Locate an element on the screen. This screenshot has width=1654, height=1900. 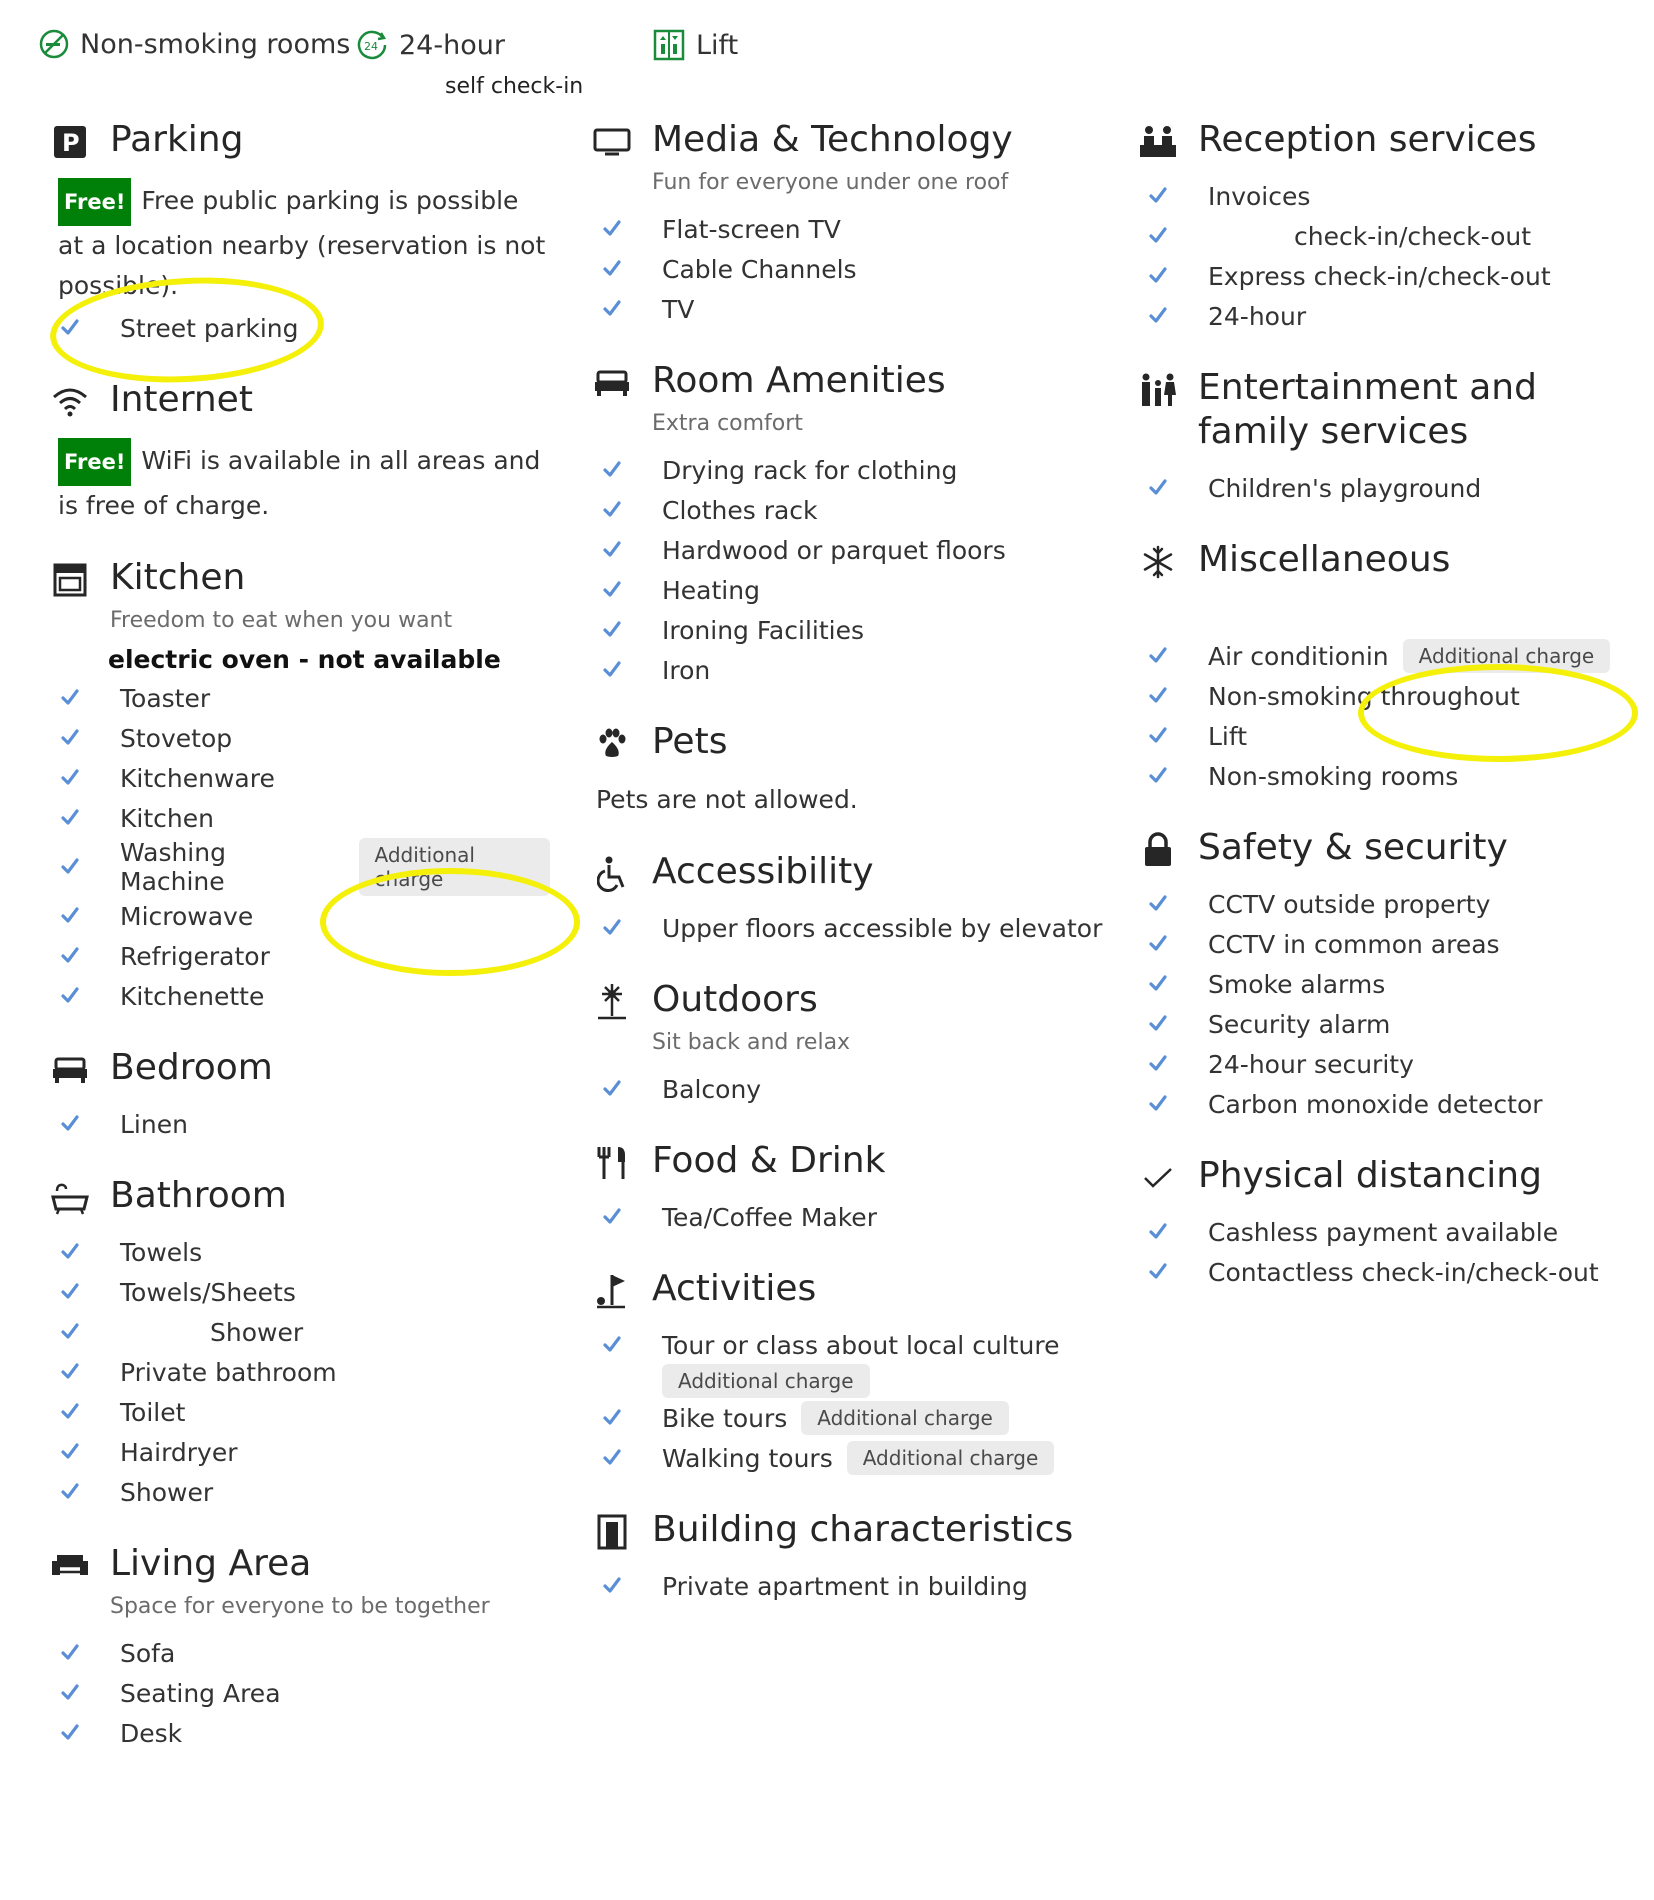
list-item: Microwave is located at coordinates (300, 916).